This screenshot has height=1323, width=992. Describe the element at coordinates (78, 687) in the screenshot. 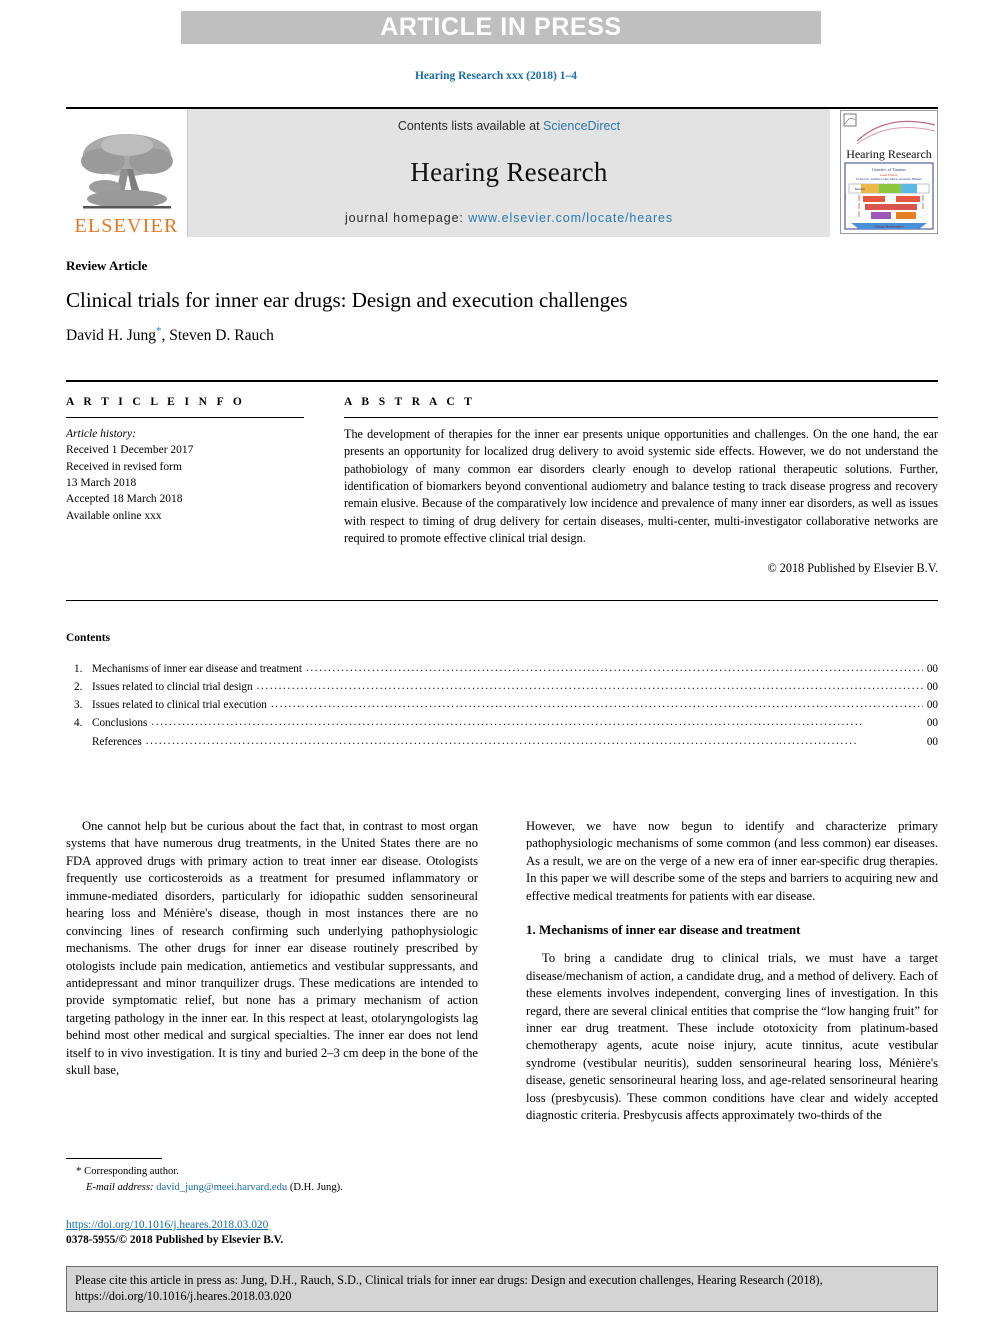

I see `contents-item-number: 2.` at that location.